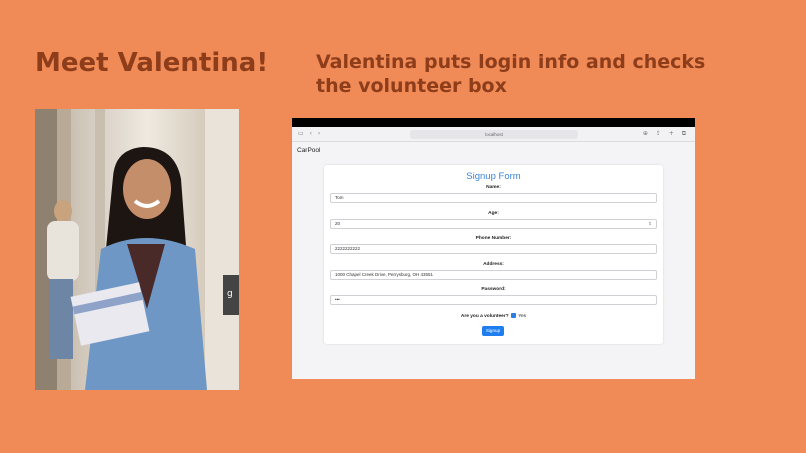 Image resolution: width=806 pixels, height=453 pixels. Describe the element at coordinates (493, 224) in the screenshot. I see `age-field: 20 ⇕` at that location.